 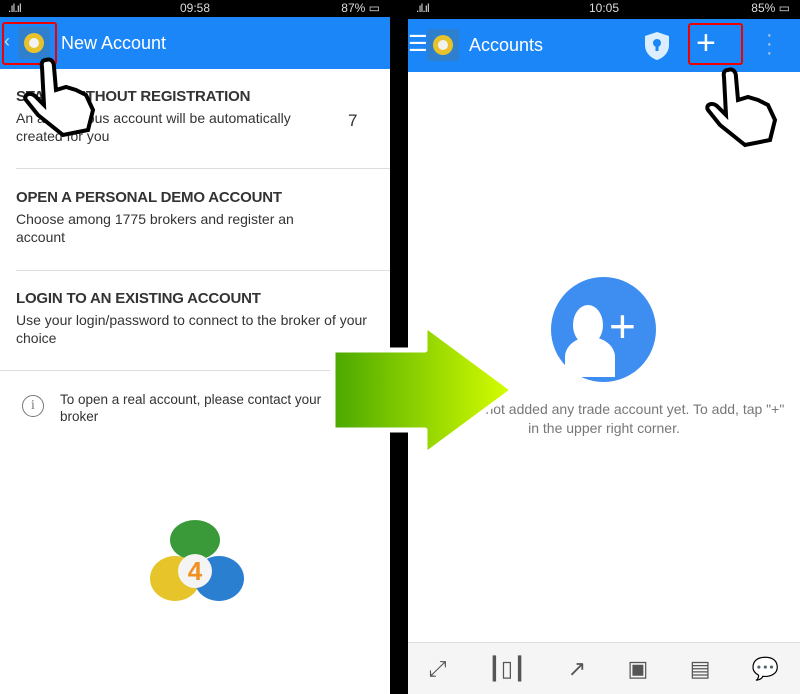 I want to click on status-bar: .ıl.ıl 10:05 85% ▭, so click(x=604, y=9).